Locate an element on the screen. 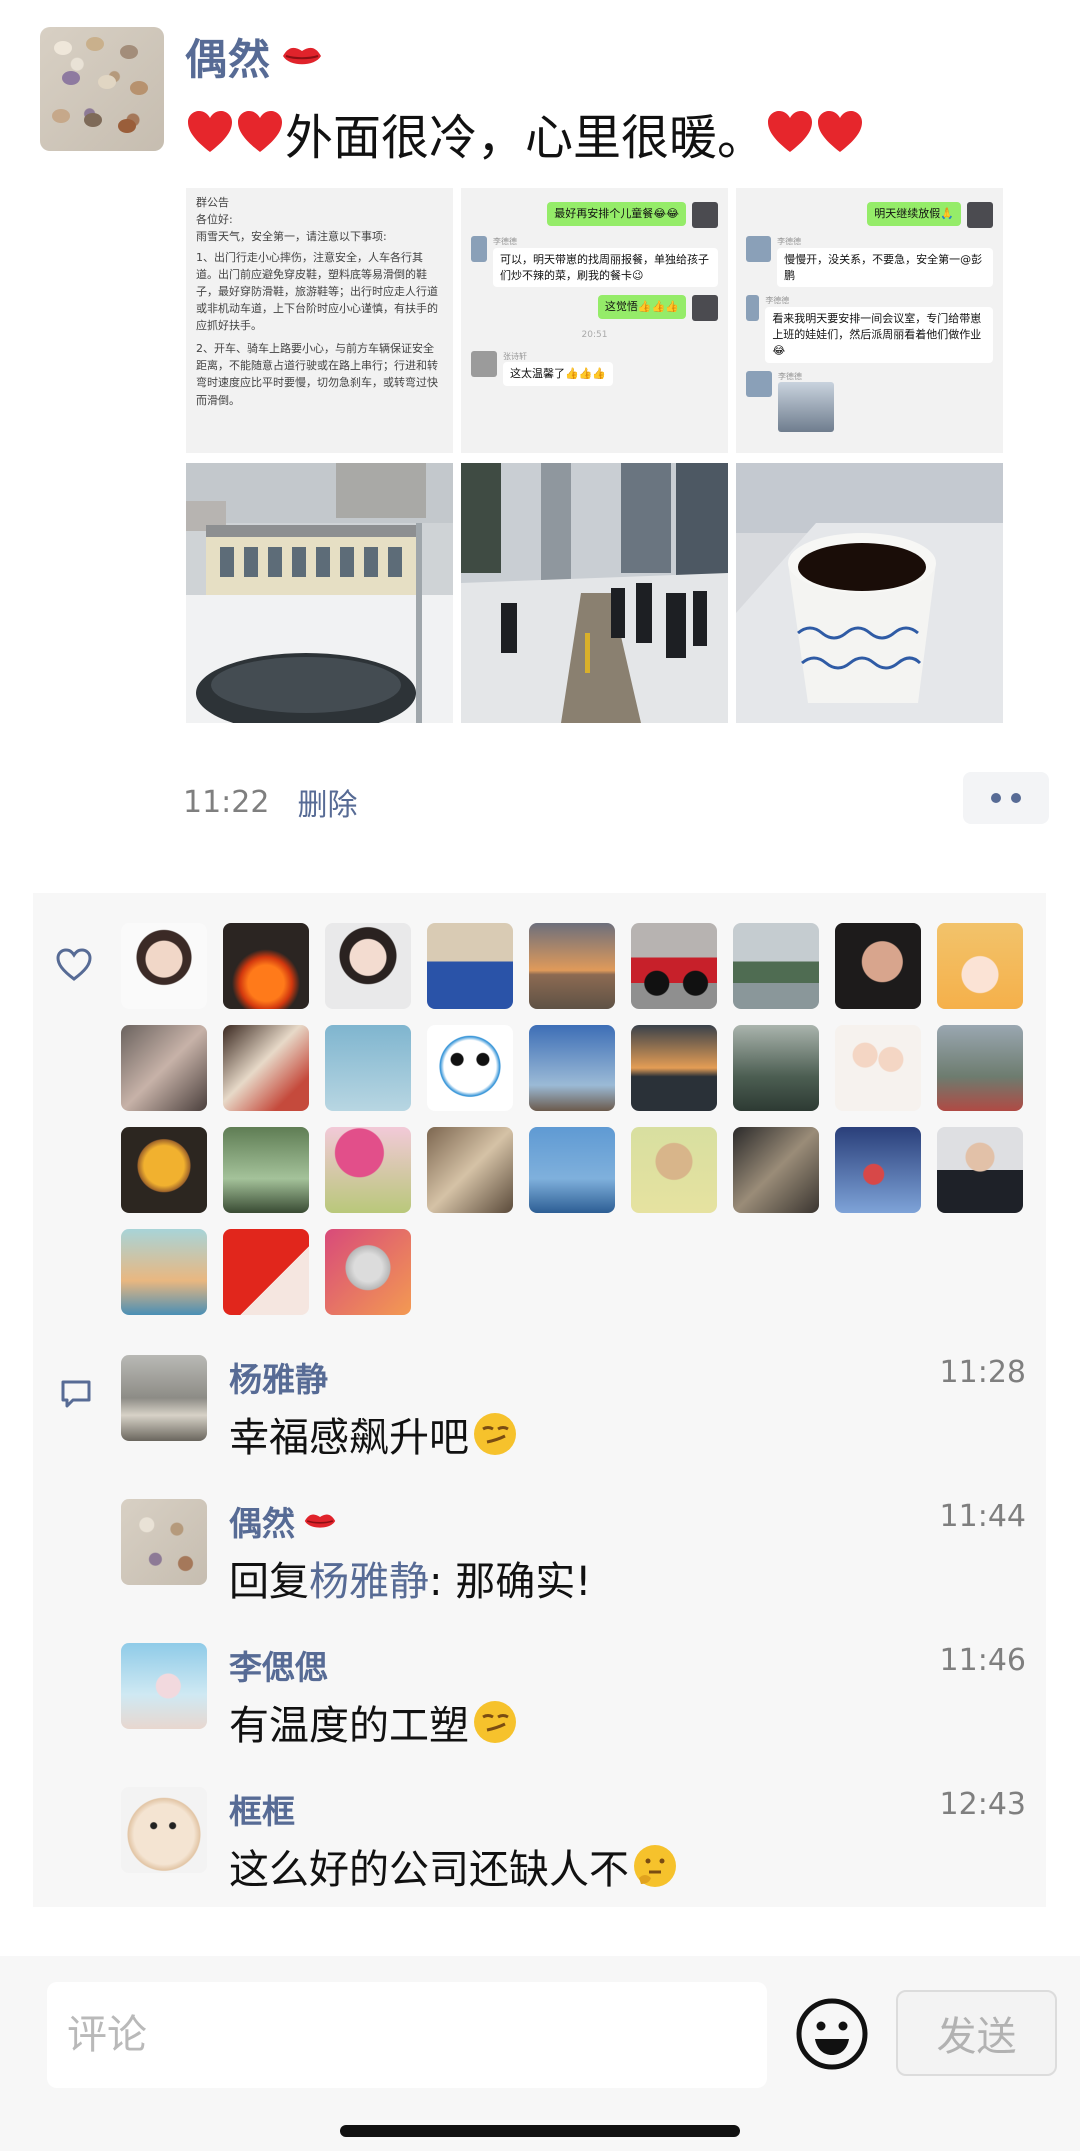 The width and height of the screenshot is (1080, 2151). chat-timestamp: 20:51 is located at coordinates (594, 335).